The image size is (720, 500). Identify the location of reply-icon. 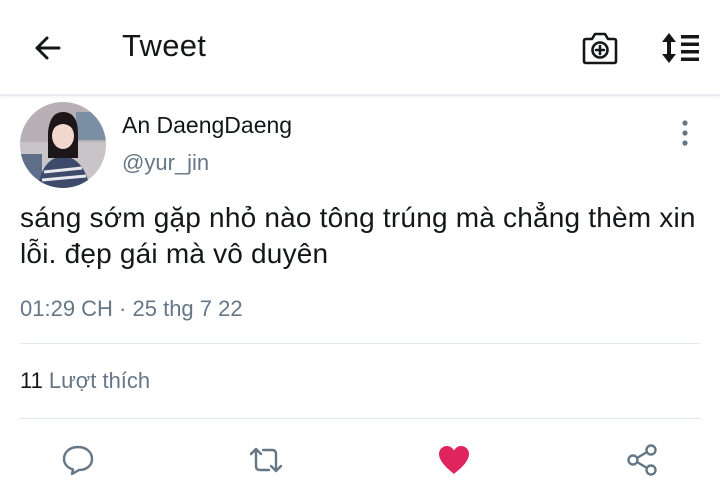
(78, 460).